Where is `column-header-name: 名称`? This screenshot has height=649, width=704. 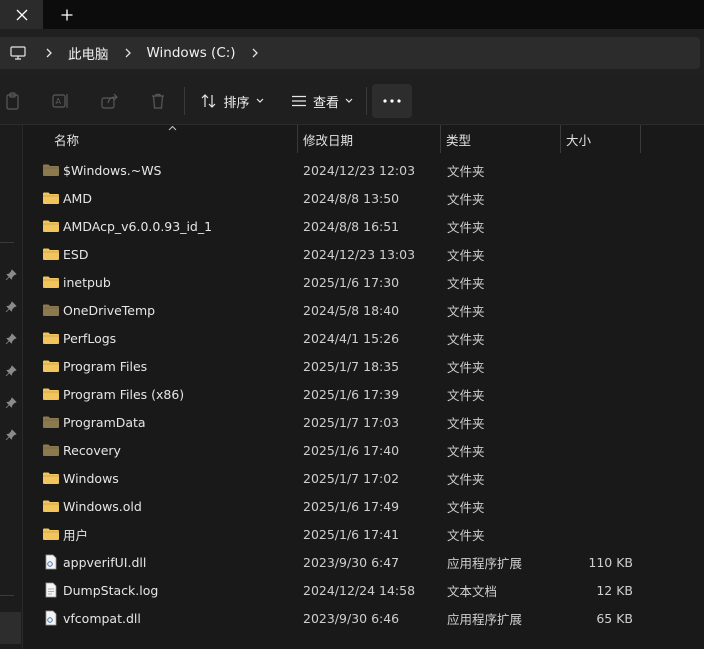
column-header-name: 名称 is located at coordinates (66, 139).